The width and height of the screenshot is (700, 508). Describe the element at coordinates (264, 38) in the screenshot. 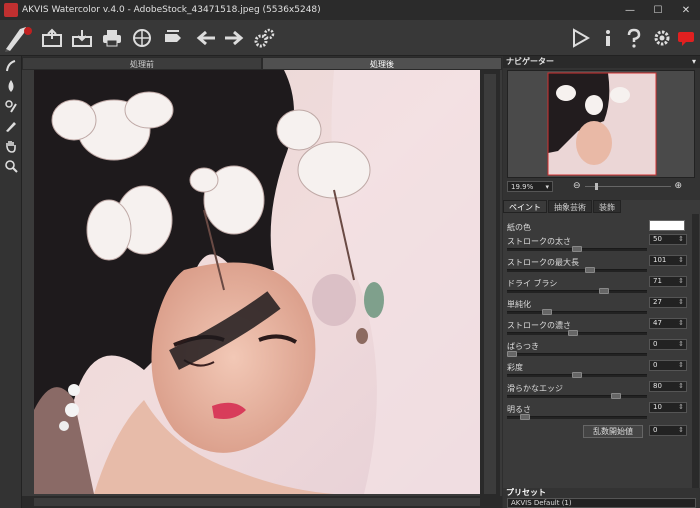

I see `preferences-gears-icon` at that location.